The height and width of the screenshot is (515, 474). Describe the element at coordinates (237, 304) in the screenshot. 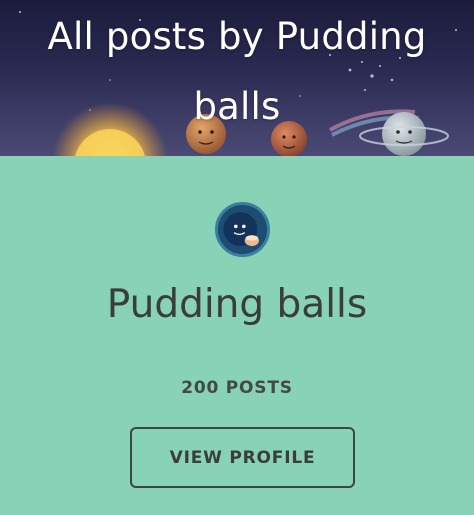

I see `profile-name: Pudding balls` at that location.